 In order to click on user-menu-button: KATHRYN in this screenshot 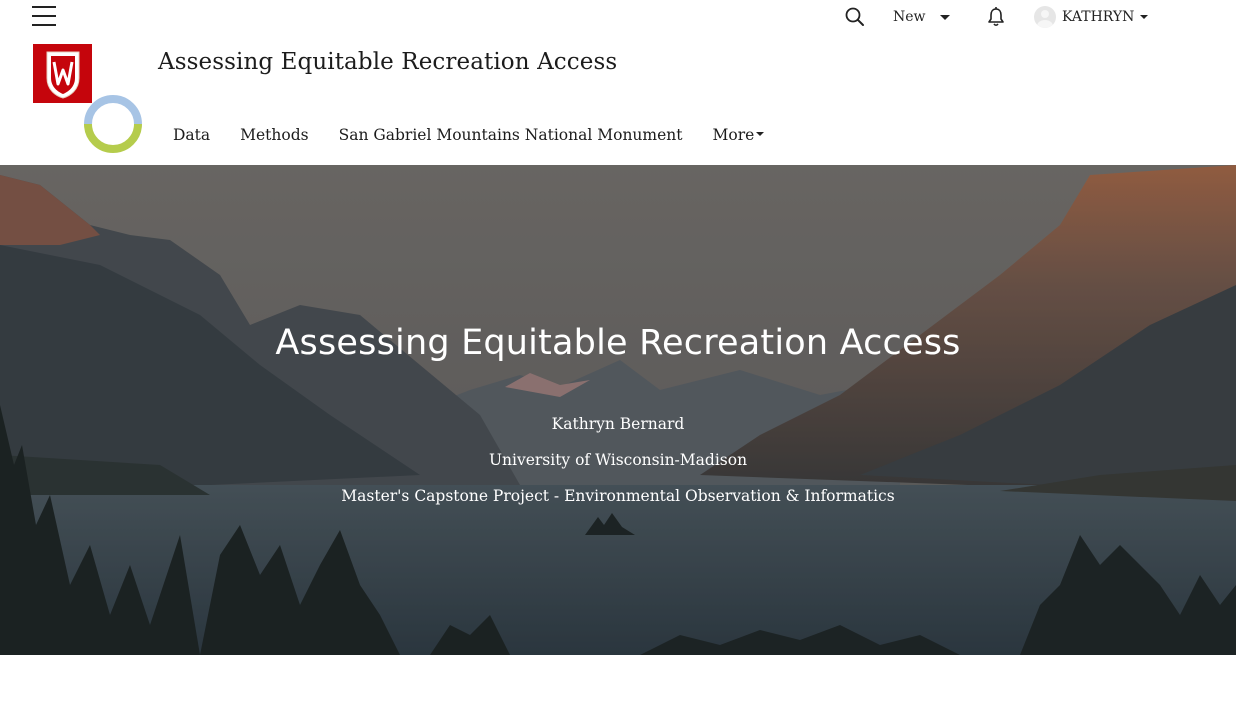, I will do `click(1091, 17)`.